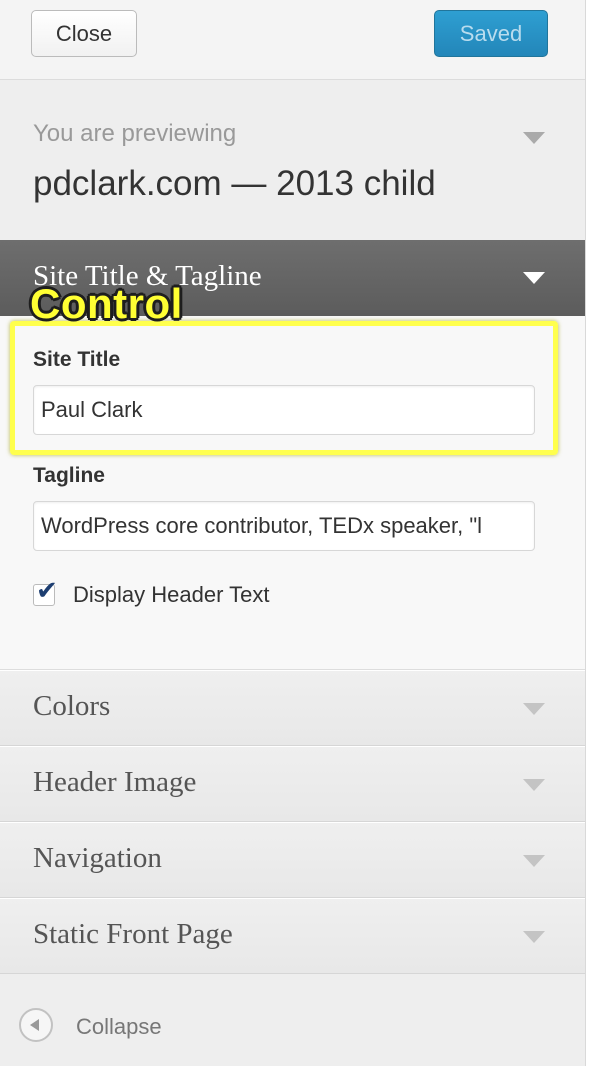 The height and width of the screenshot is (1066, 591). Describe the element at coordinates (292, 708) in the screenshot. I see `section-colors: Colors` at that location.